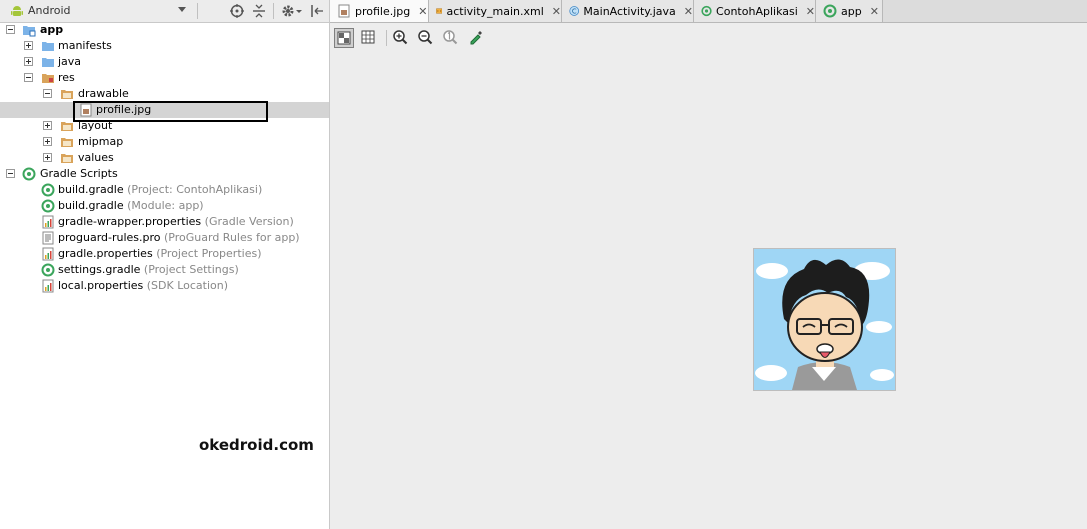 This screenshot has width=1087, height=529. Describe the element at coordinates (288, 11) in the screenshot. I see `gear-icon` at that location.